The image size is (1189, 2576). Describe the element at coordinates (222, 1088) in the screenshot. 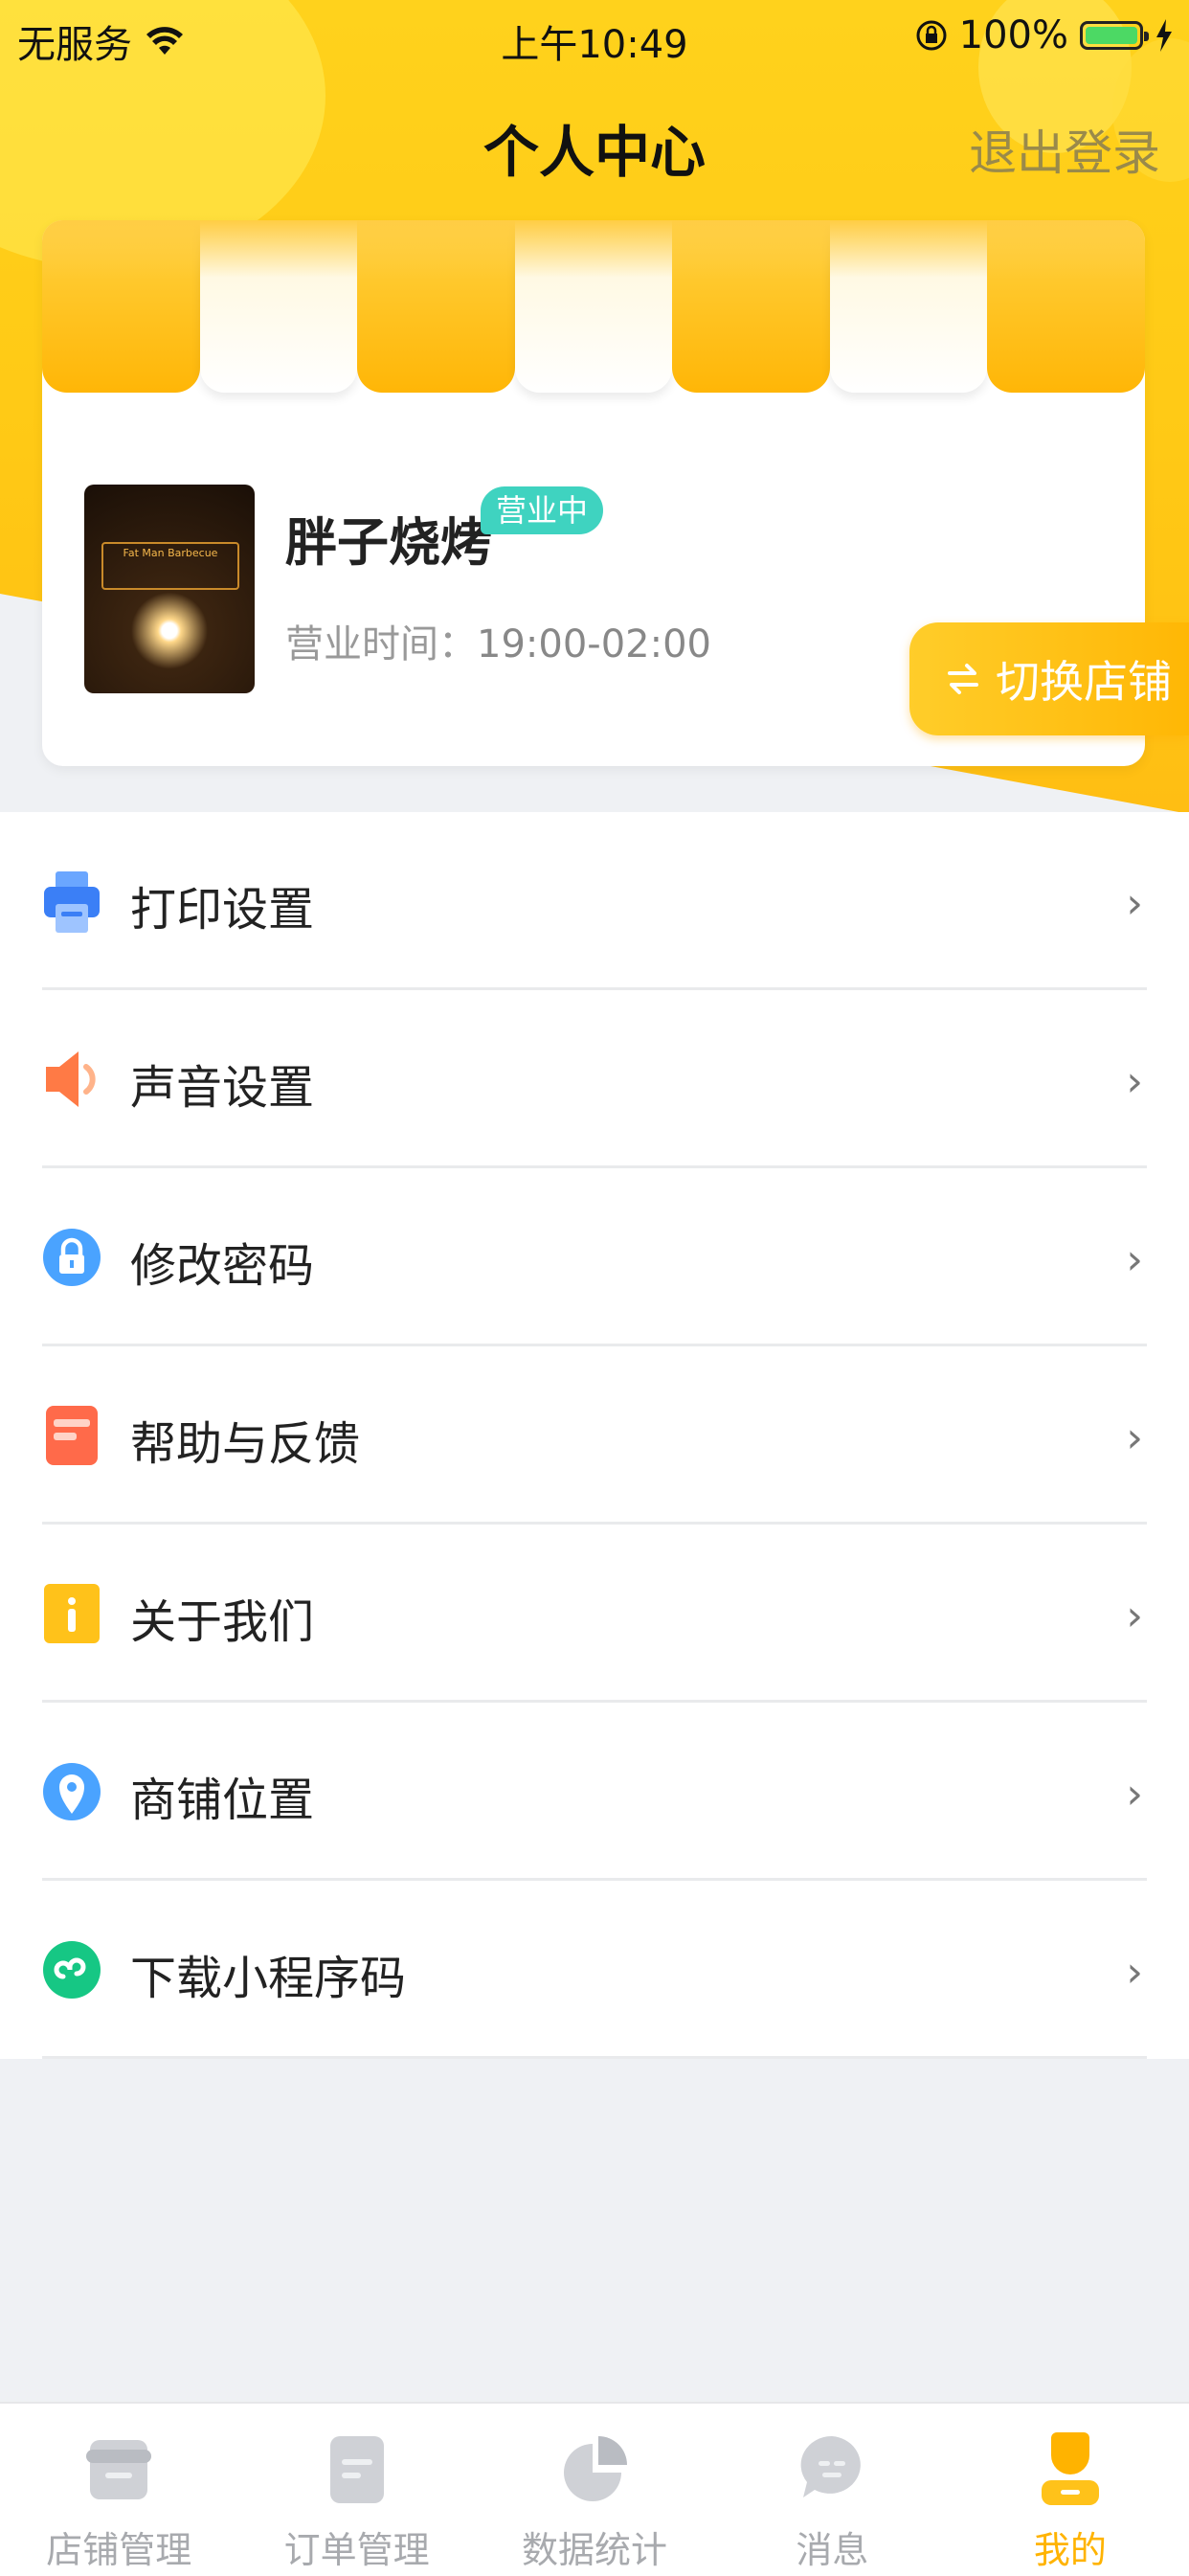

I see `menu-item-label: 声音设置` at that location.